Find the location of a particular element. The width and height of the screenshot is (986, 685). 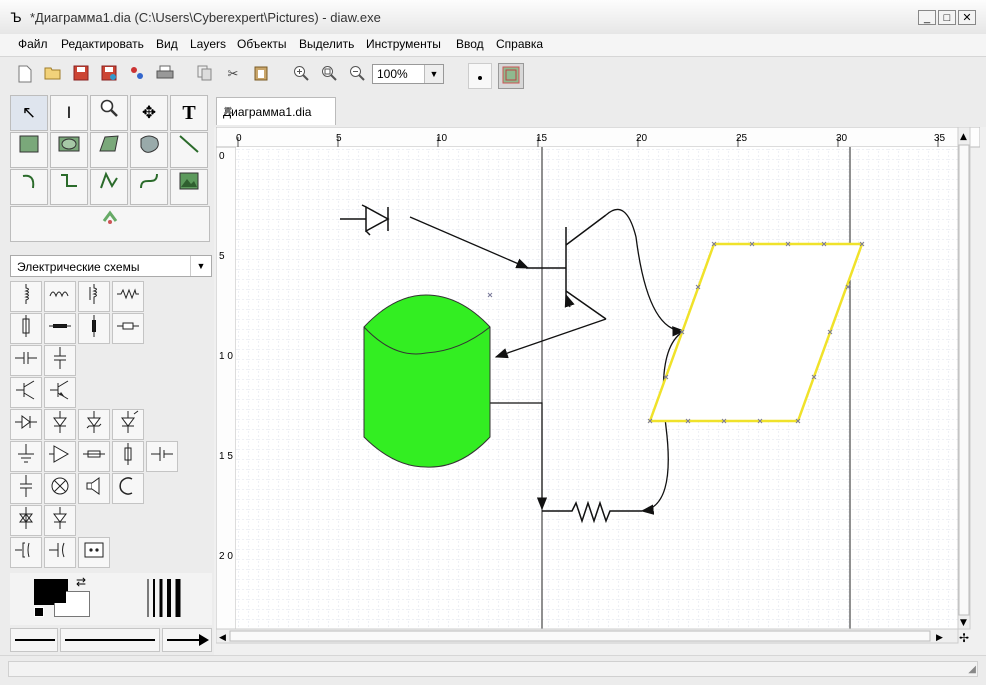

navigate-icon: ✢ is located at coordinates (964, 638).